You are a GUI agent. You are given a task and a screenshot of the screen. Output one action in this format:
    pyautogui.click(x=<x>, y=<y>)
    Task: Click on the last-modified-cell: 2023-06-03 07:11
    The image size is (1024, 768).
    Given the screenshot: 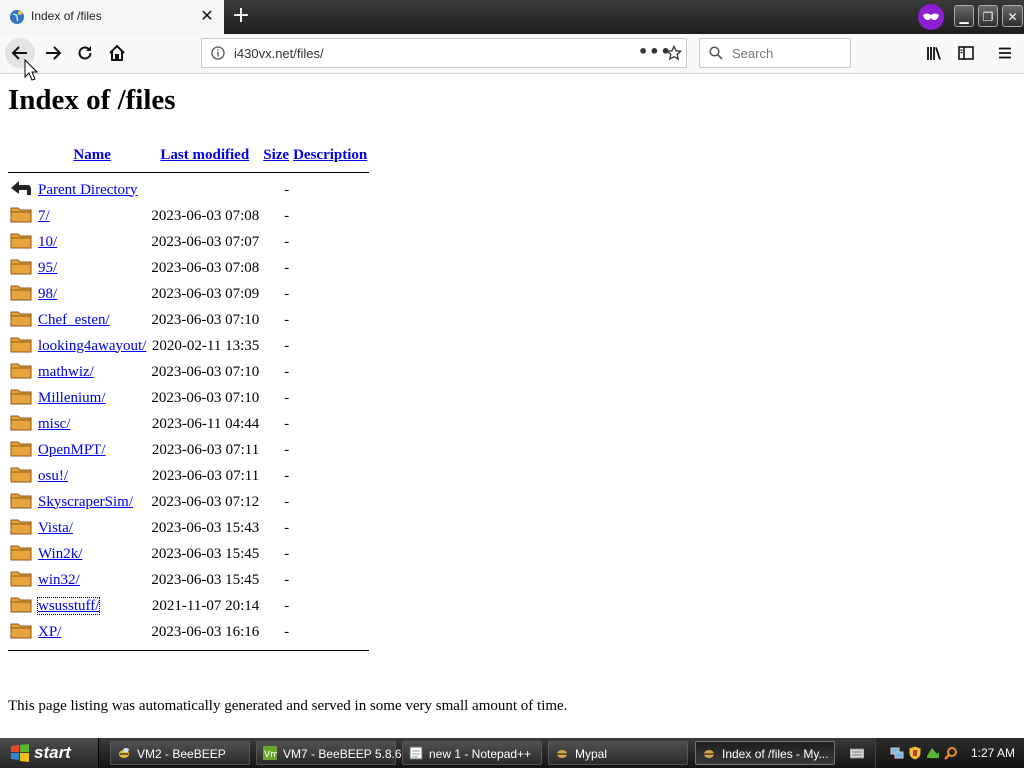 What is the action you would take?
    pyautogui.click(x=205, y=449)
    